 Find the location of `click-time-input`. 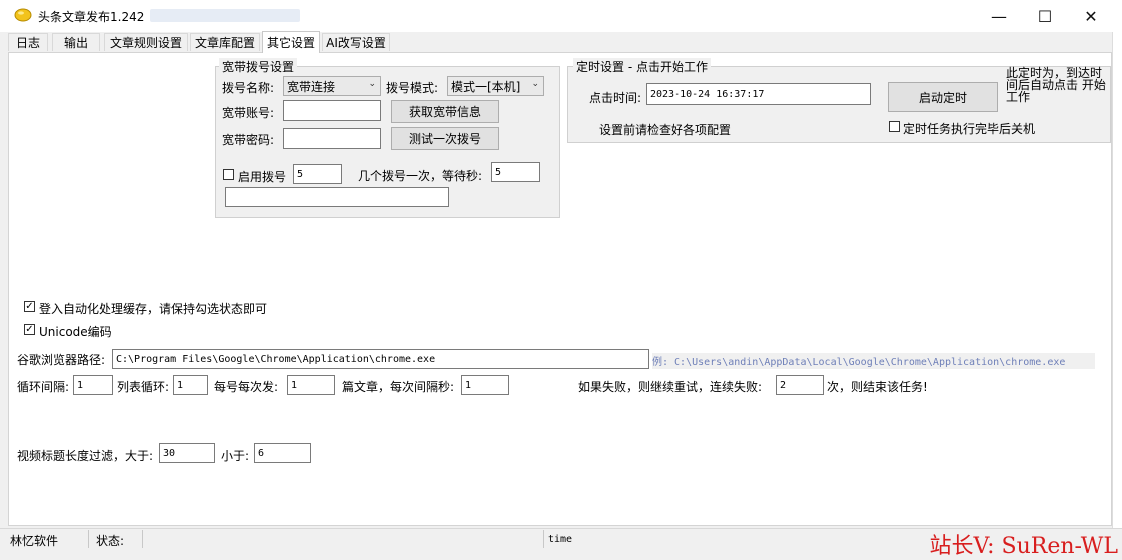

click-time-input is located at coordinates (758, 94).